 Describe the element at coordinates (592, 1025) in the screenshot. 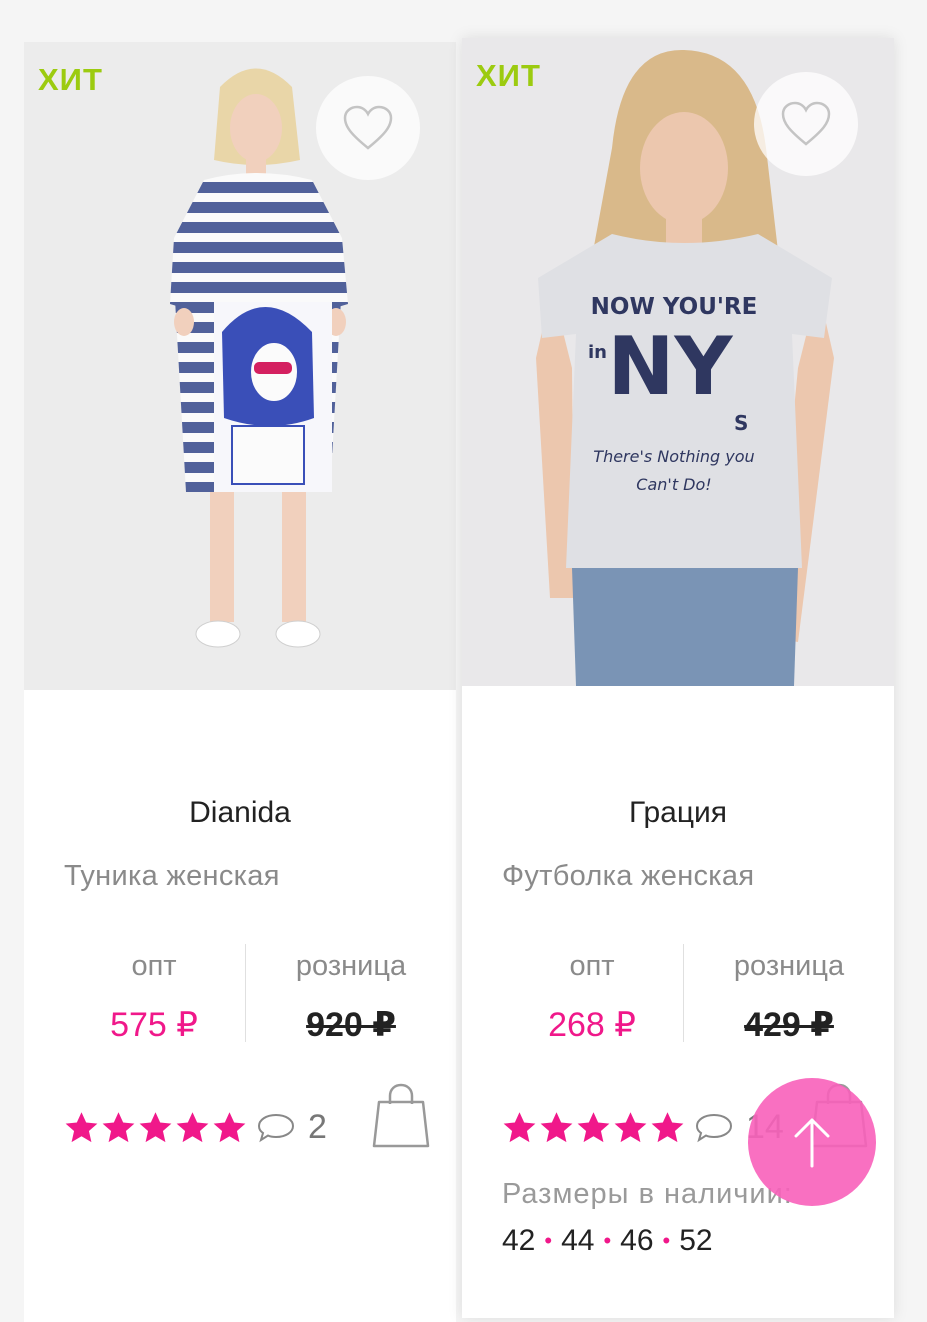

I see `wholesale-value: 268 ₽` at that location.